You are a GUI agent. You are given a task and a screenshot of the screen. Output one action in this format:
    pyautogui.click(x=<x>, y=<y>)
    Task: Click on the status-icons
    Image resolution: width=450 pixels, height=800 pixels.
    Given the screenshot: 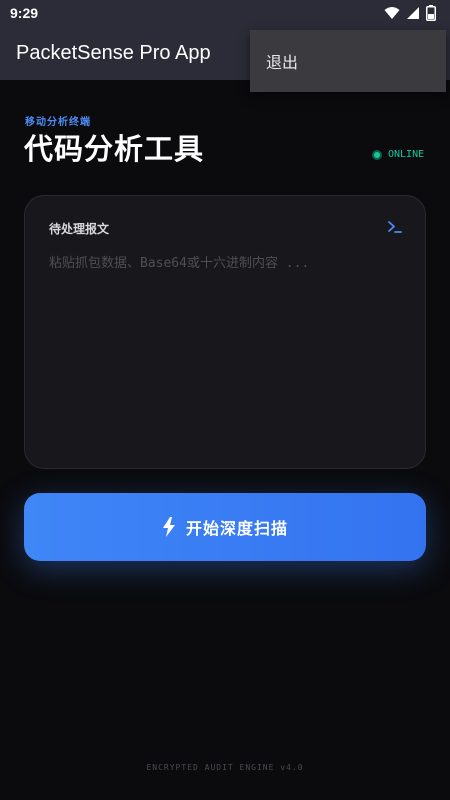 What is the action you would take?
    pyautogui.click(x=410, y=13)
    